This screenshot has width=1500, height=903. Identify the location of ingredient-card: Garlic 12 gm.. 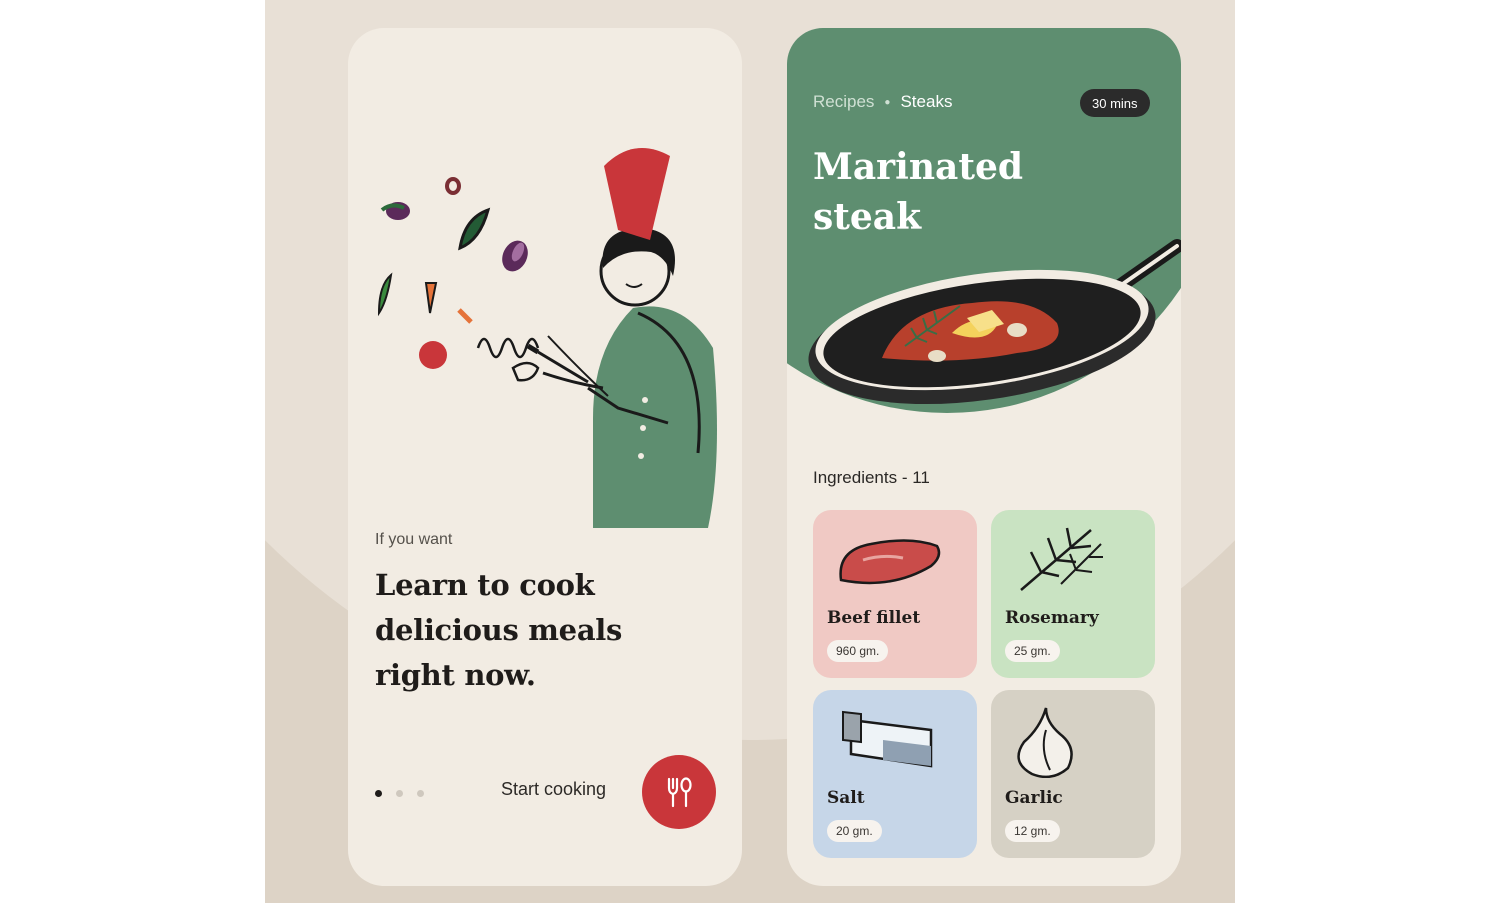
(1073, 774).